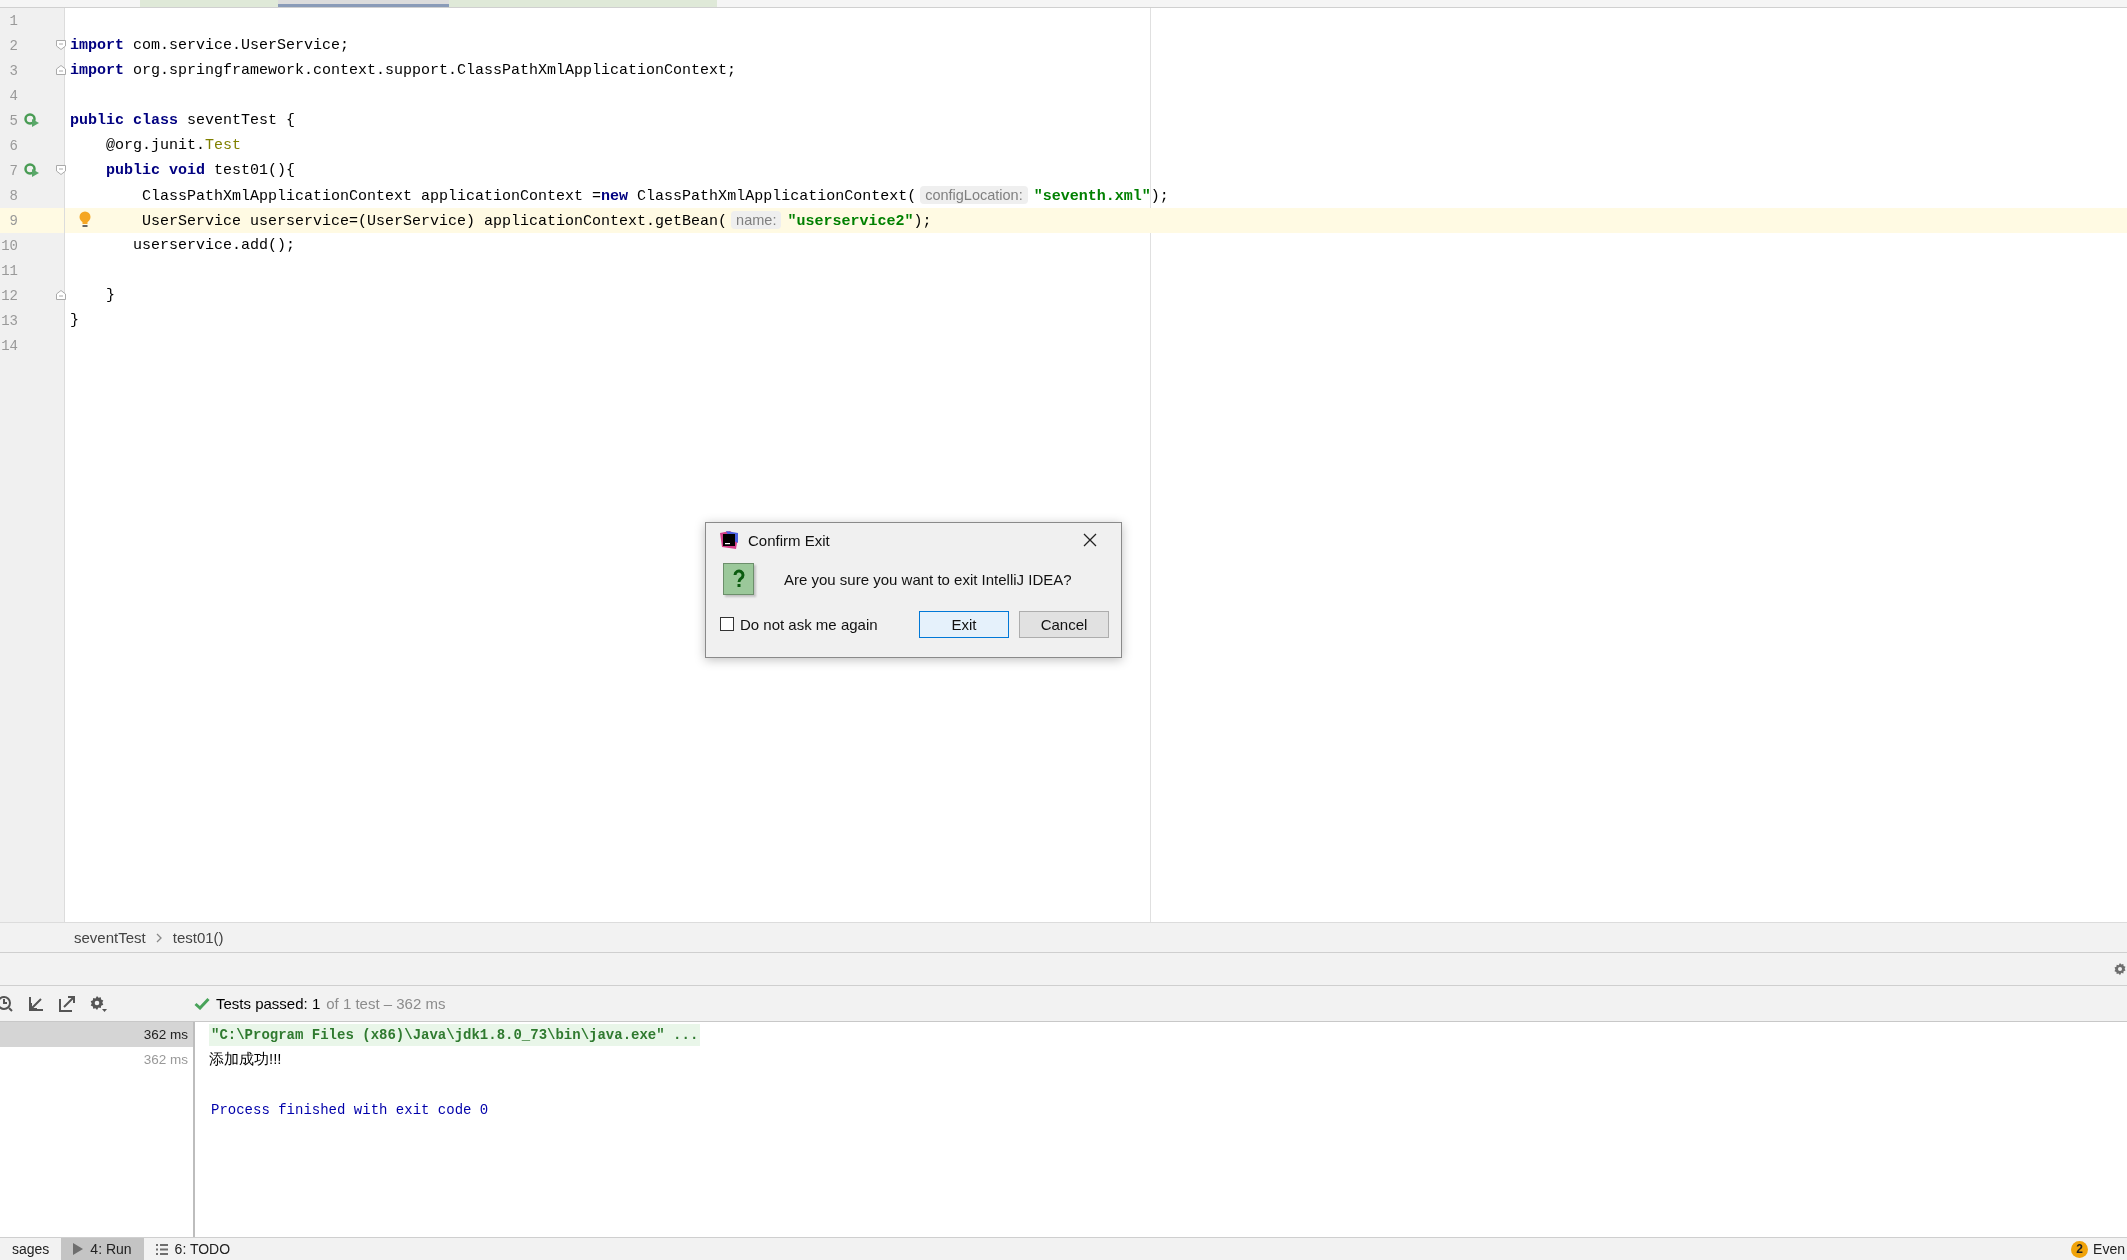  What do you see at coordinates (173, 145) in the screenshot?
I see `code-line: @org.junit.Test` at bounding box center [173, 145].